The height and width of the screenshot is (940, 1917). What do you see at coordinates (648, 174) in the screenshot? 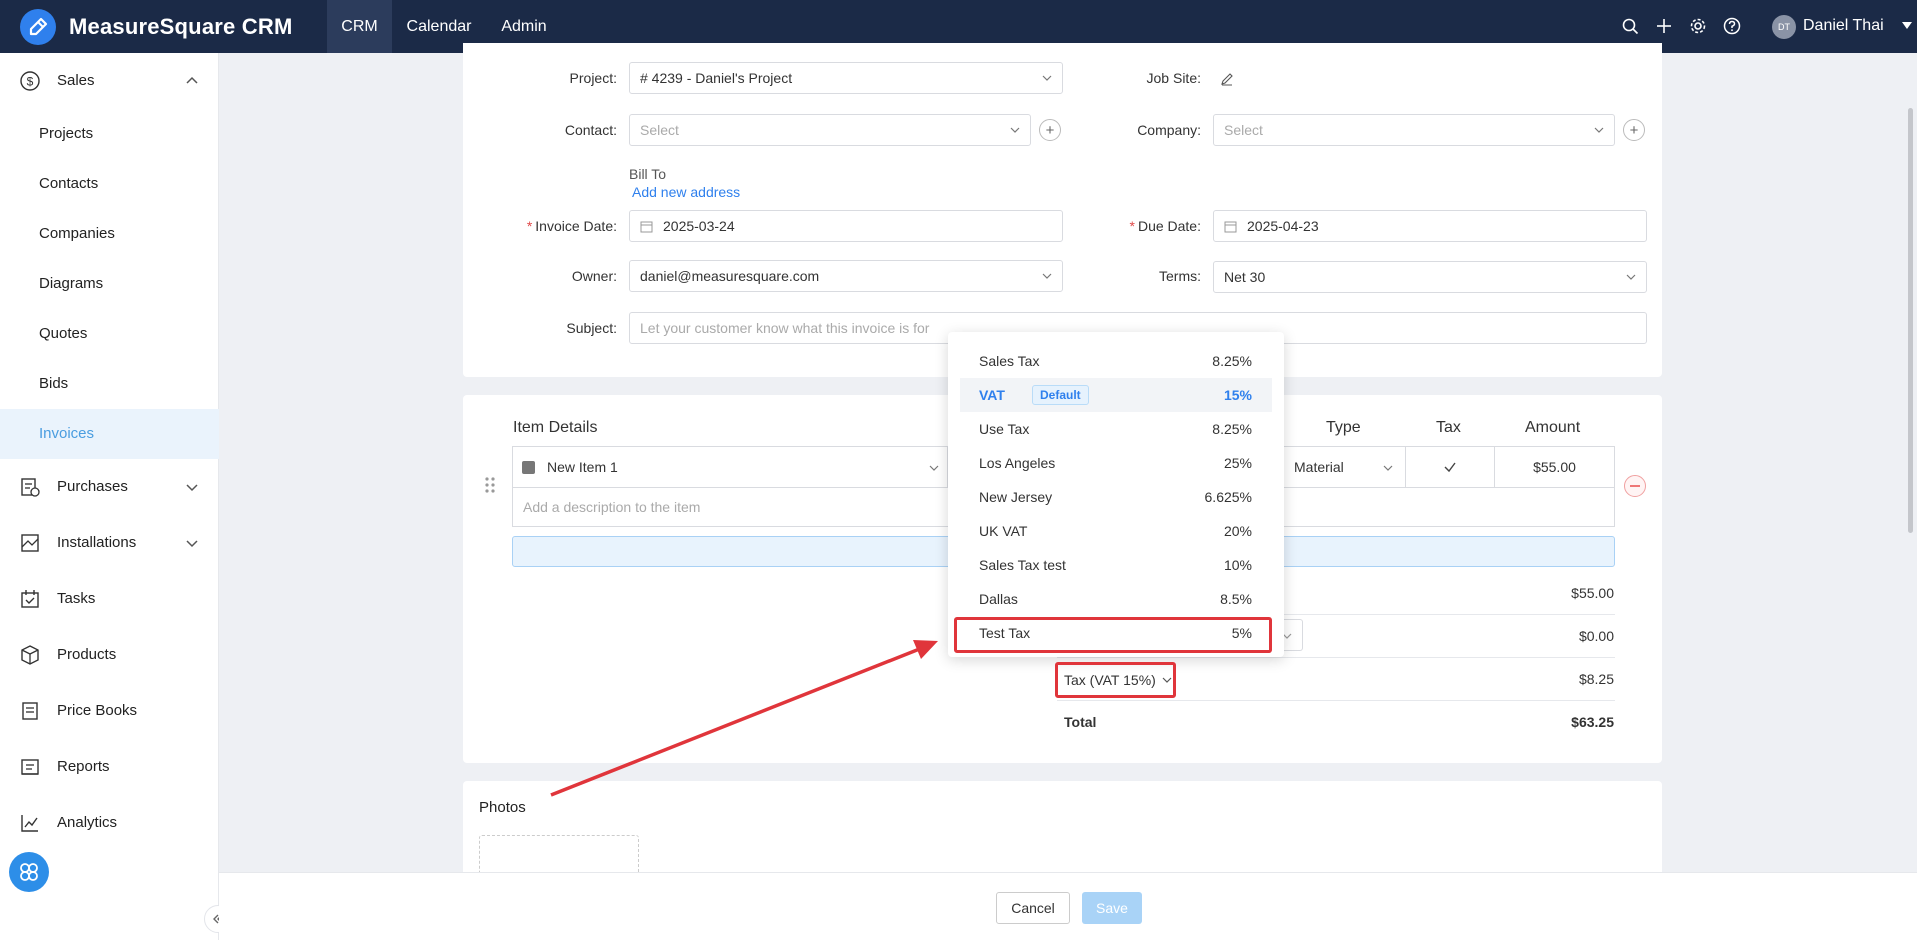
I see `bill-to-label: Bill To` at bounding box center [648, 174].